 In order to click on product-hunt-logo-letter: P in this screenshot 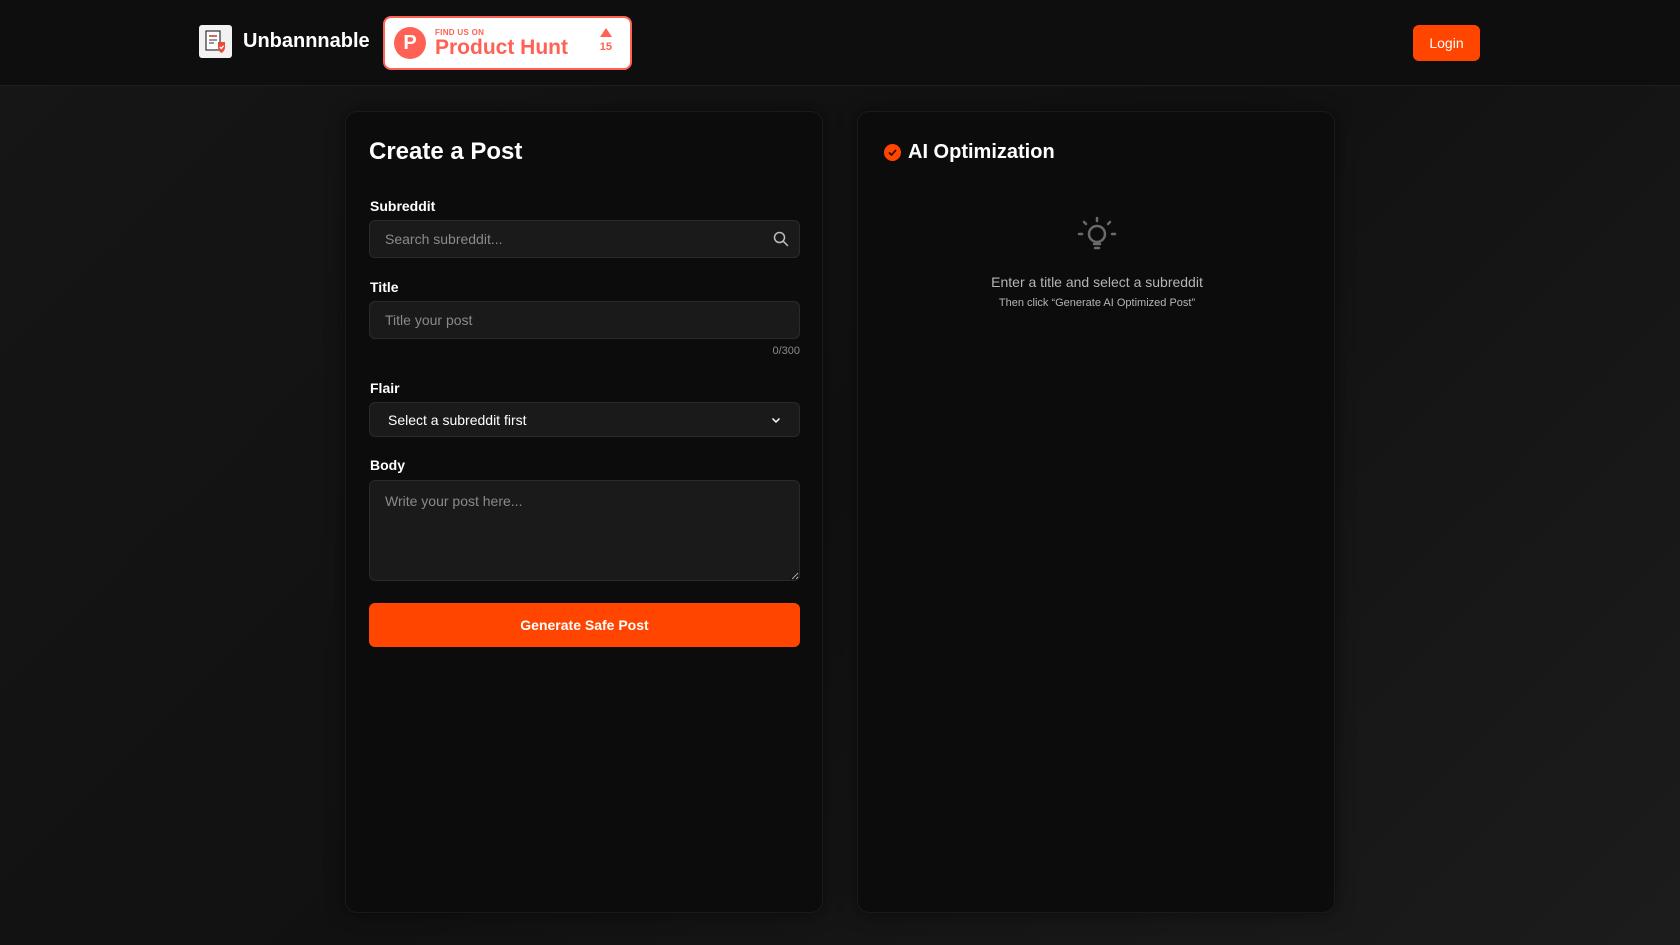, I will do `click(410, 42)`.